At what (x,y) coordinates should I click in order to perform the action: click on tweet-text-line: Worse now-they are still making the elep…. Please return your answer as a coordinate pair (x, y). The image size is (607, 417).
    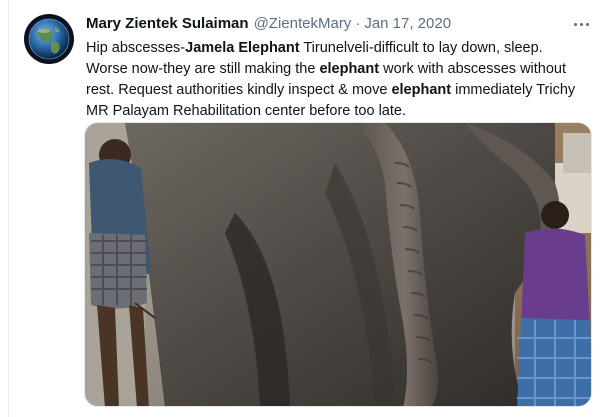
    Looking at the image, I should click on (341, 69).